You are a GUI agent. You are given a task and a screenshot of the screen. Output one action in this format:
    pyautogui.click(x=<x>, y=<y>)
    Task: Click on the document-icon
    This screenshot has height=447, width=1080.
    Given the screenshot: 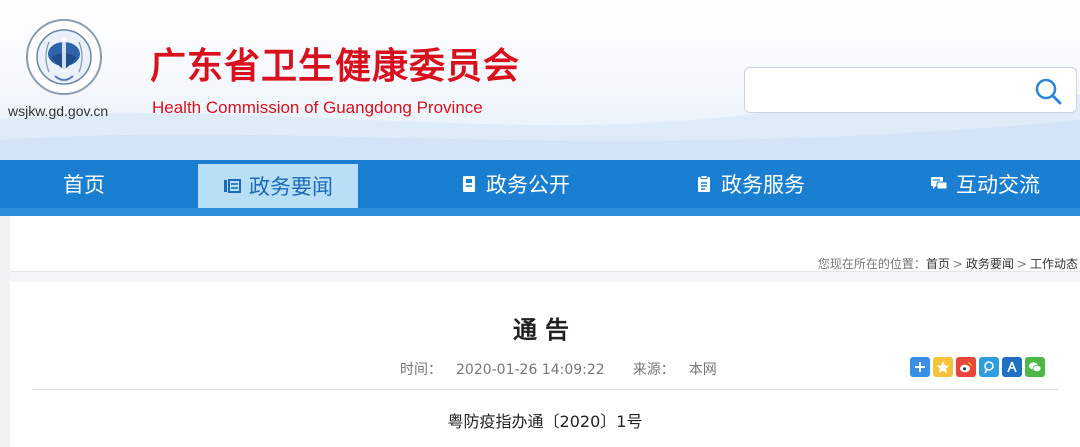 What is the action you would take?
    pyautogui.click(x=469, y=184)
    